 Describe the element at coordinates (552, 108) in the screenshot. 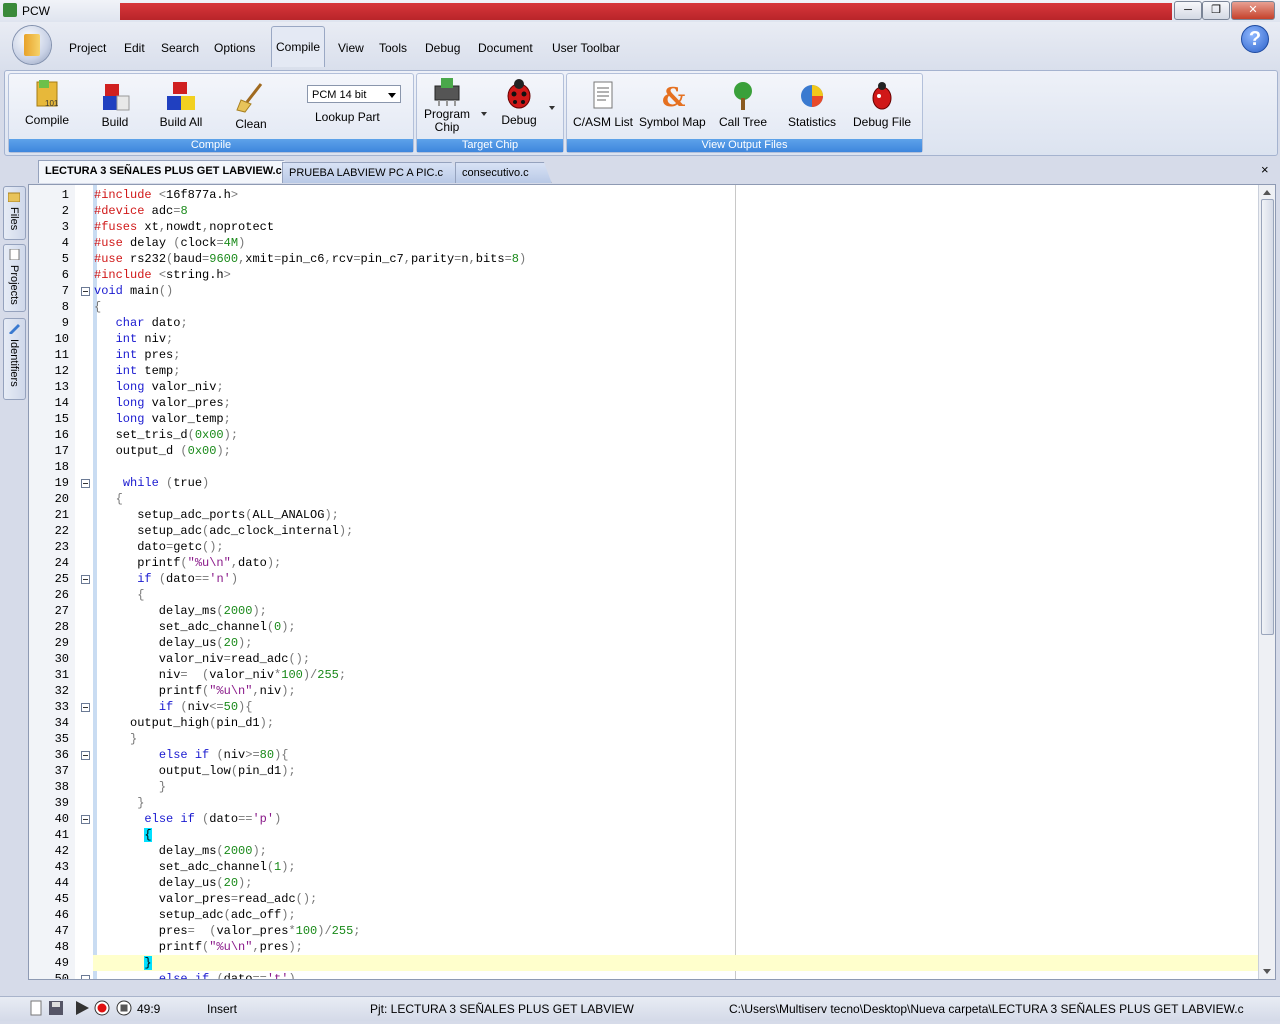

I see `debug-dropdown-icon` at that location.